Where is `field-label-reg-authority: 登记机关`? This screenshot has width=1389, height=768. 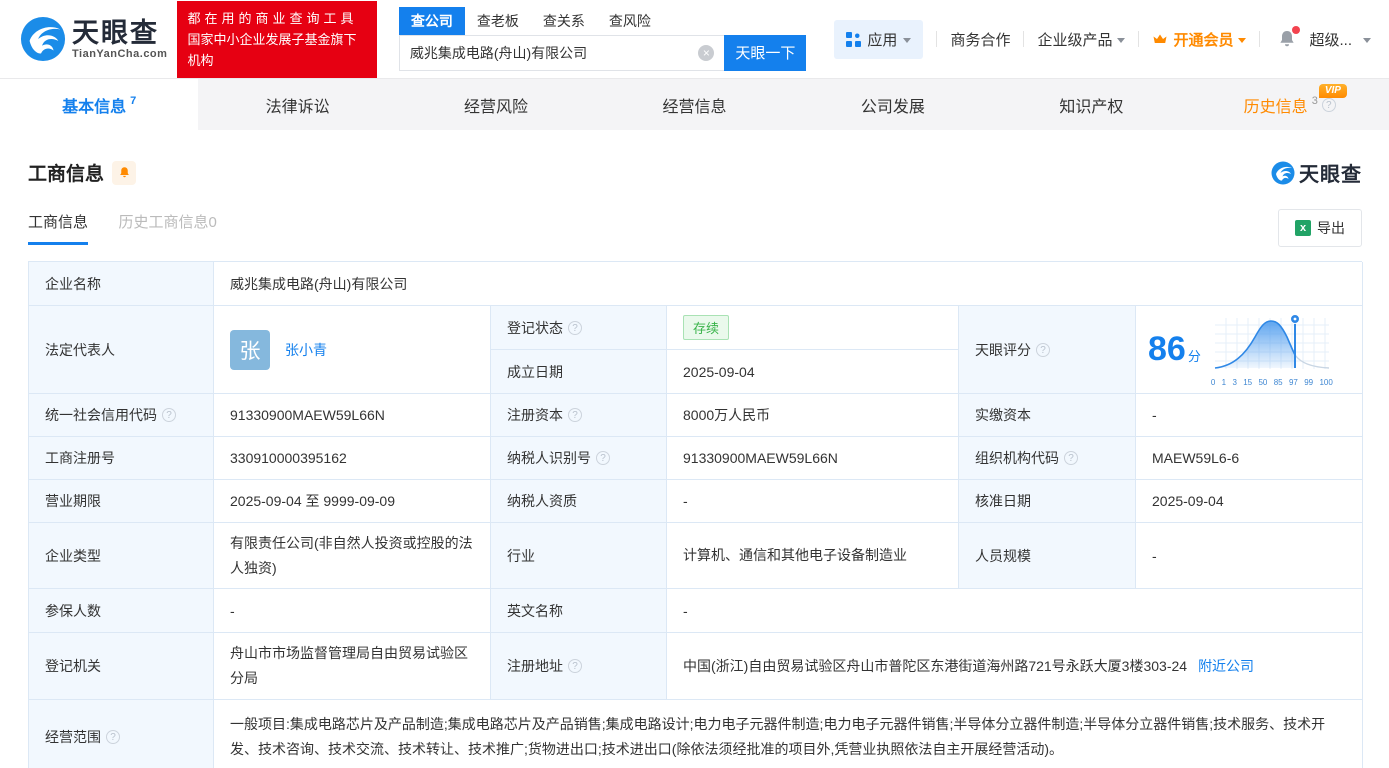 field-label-reg-authority: 登记机关 is located at coordinates (121, 666).